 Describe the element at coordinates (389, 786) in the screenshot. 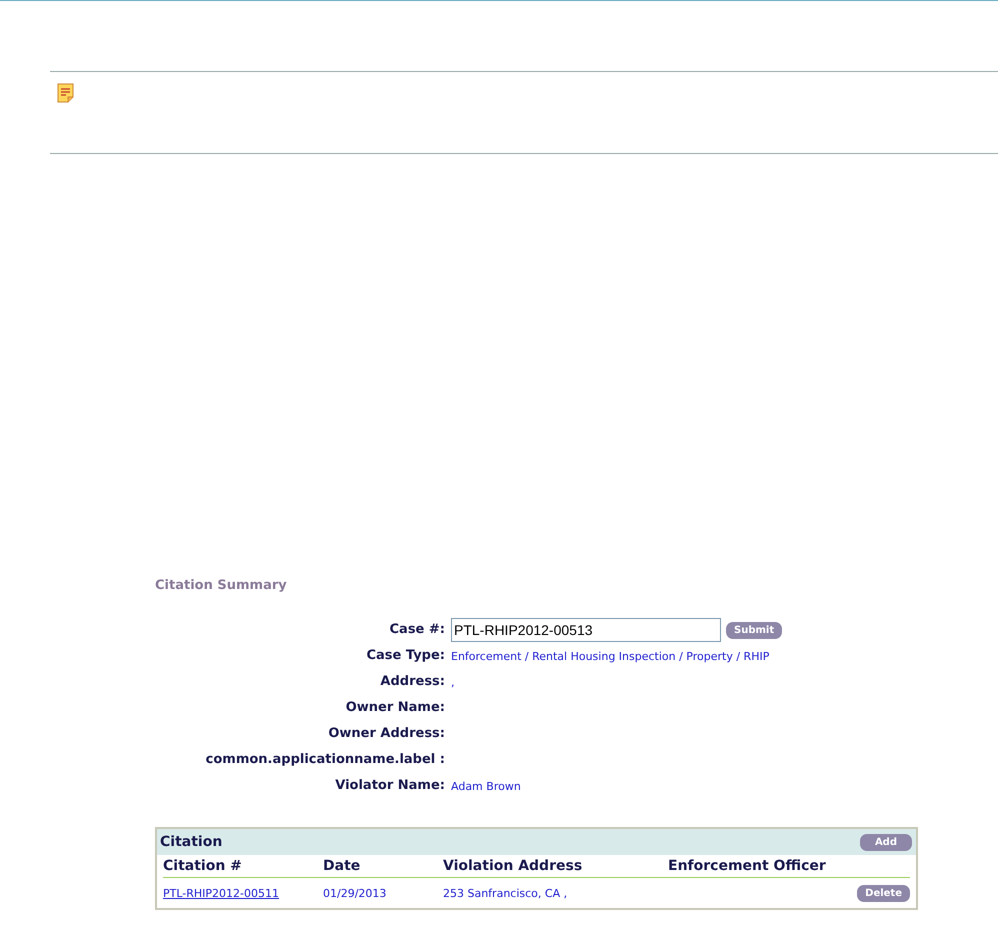

I see `field-label: Violator Name:` at that location.